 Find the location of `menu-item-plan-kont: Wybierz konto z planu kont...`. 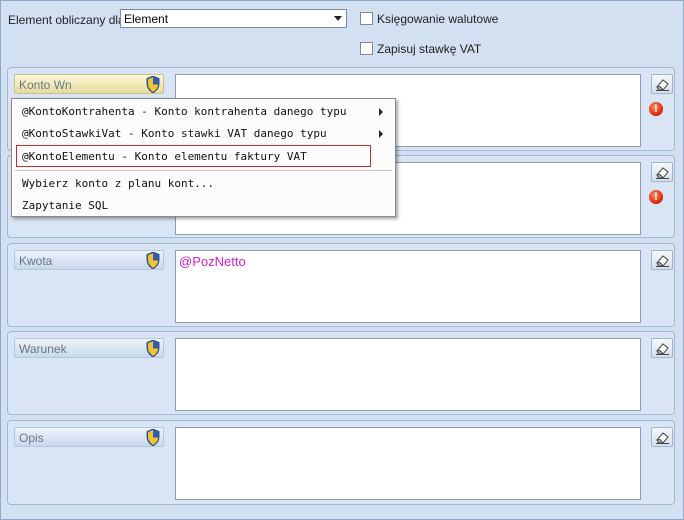

menu-item-plan-kont: Wybierz konto z planu kont... is located at coordinates (203, 183).